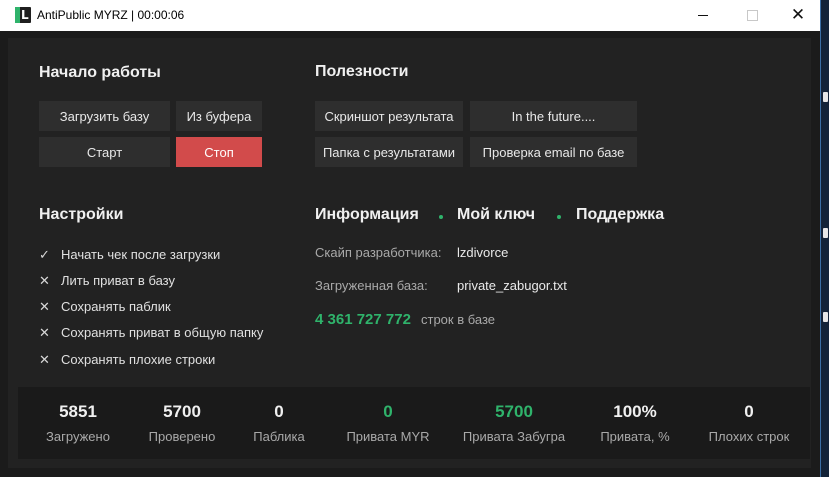 The height and width of the screenshot is (477, 829). I want to click on option-save-bad-lines: ✕ Сохранять плохие строки, so click(127, 361).